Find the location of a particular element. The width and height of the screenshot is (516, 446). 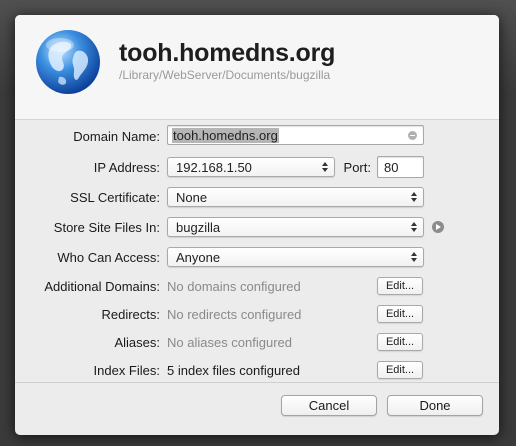

additional-domains-value: No domains configured is located at coordinates (234, 286).